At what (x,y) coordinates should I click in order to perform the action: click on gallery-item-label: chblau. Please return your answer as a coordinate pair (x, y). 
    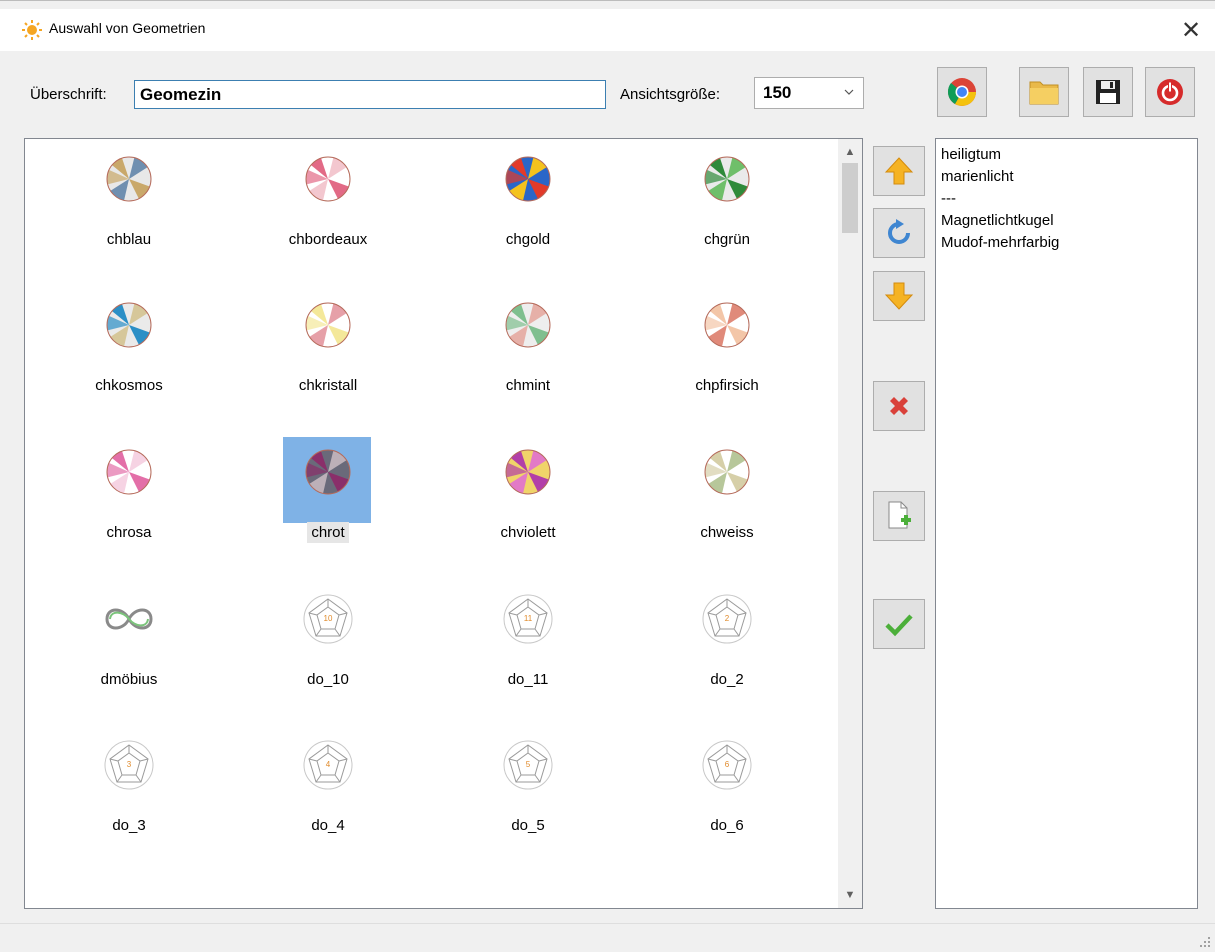
    Looking at the image, I should click on (129, 239).